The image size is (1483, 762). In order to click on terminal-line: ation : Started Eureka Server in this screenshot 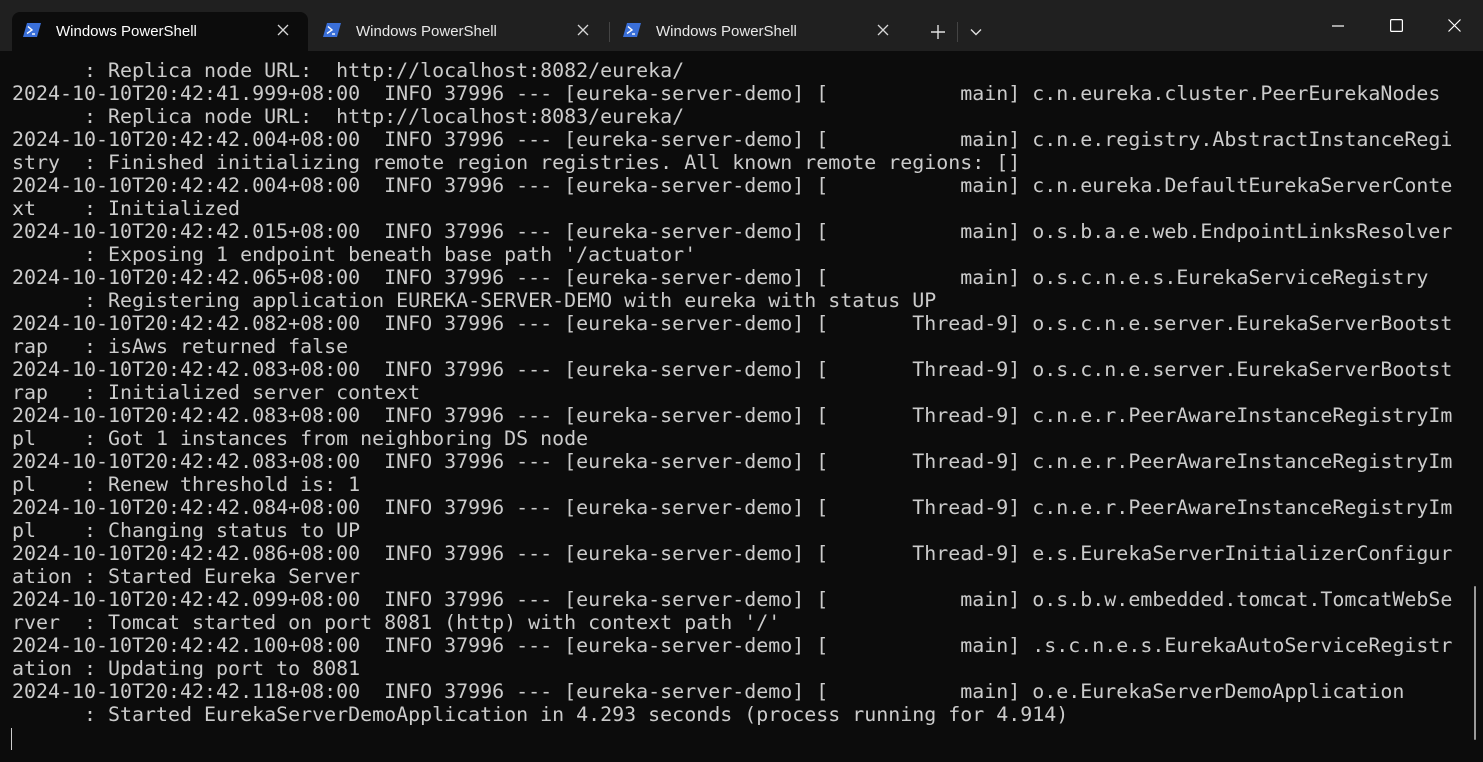, I will do `click(186, 576)`.